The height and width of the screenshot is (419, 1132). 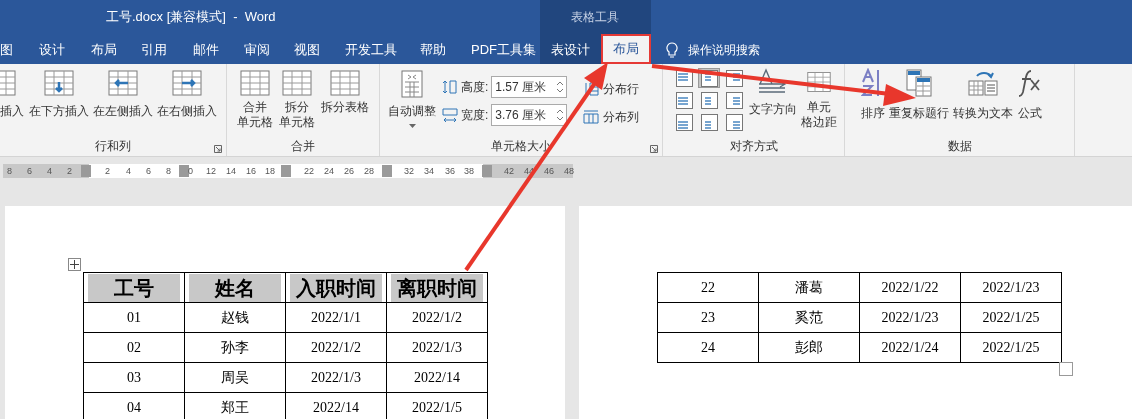 I want to click on cell-margins-button: 单元 格边距, so click(x=819, y=99).